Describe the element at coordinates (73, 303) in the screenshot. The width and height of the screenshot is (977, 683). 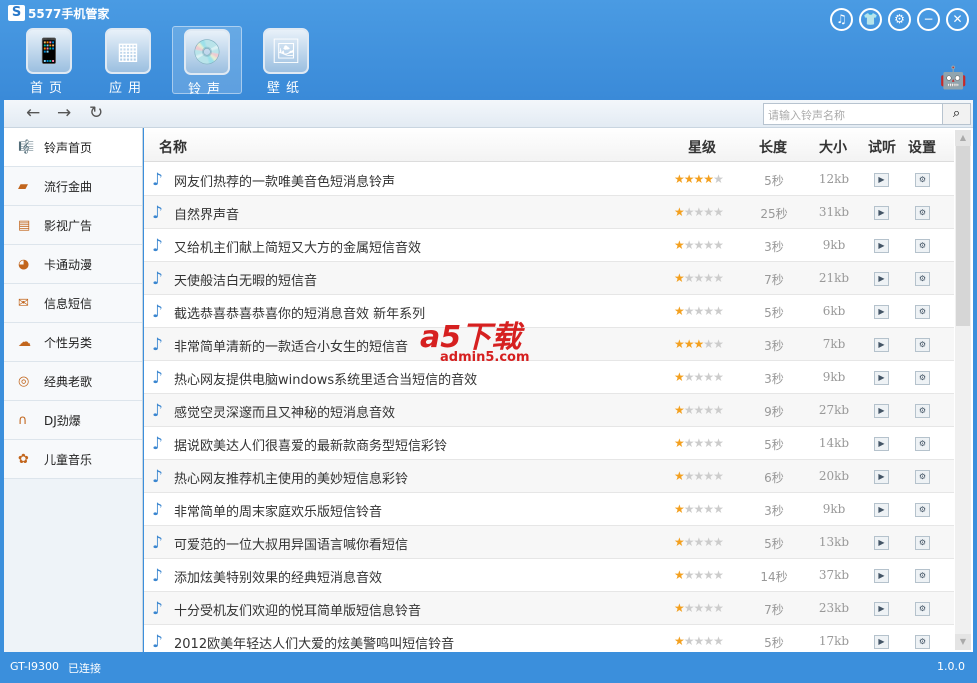
I see `sidebar-item: ✉ 信息短信` at that location.